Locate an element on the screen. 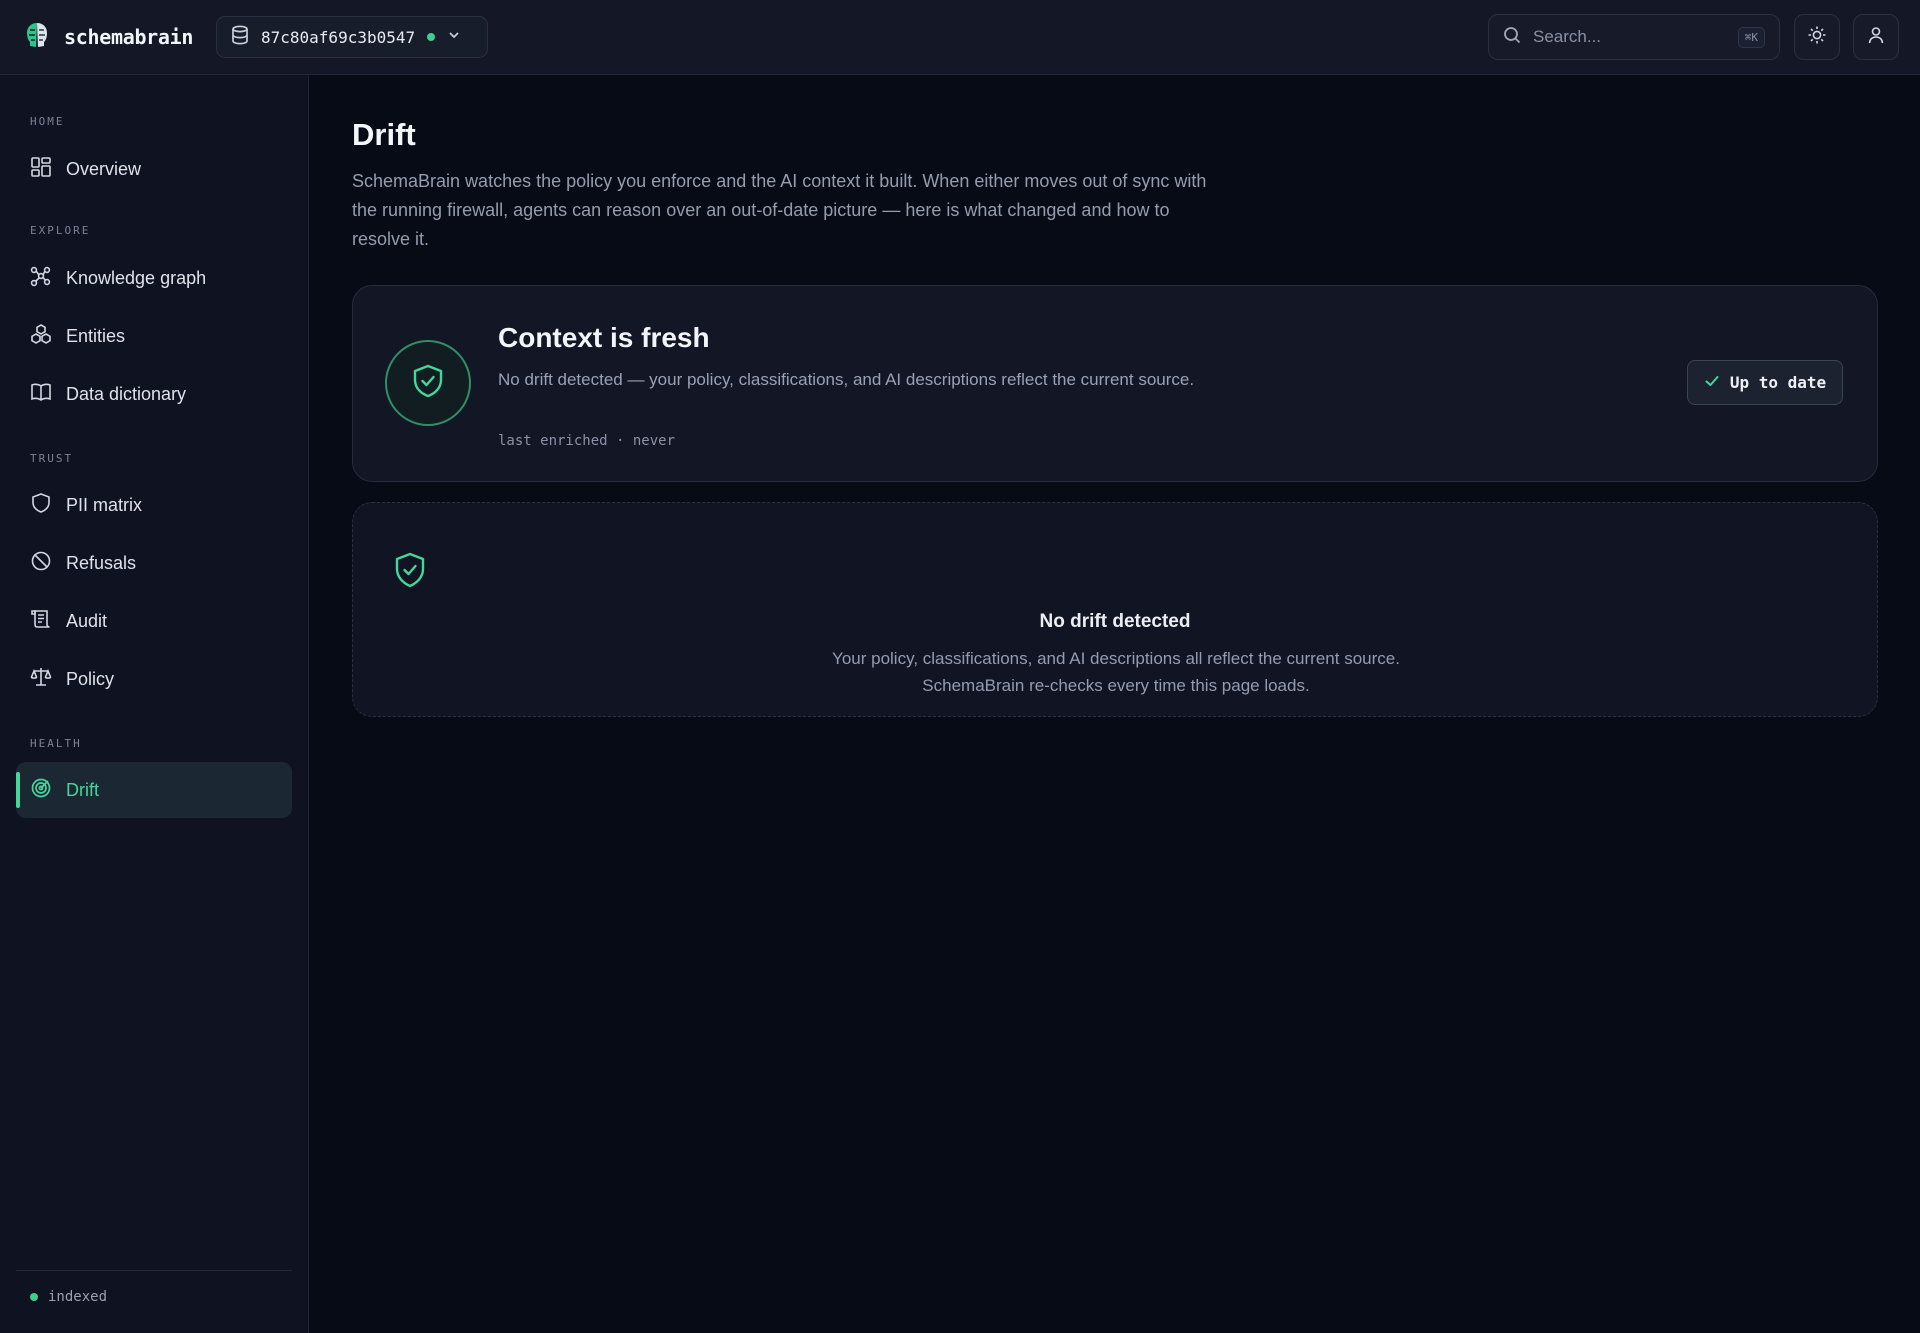 The width and height of the screenshot is (1920, 1333). page-title: Drift is located at coordinates (384, 134).